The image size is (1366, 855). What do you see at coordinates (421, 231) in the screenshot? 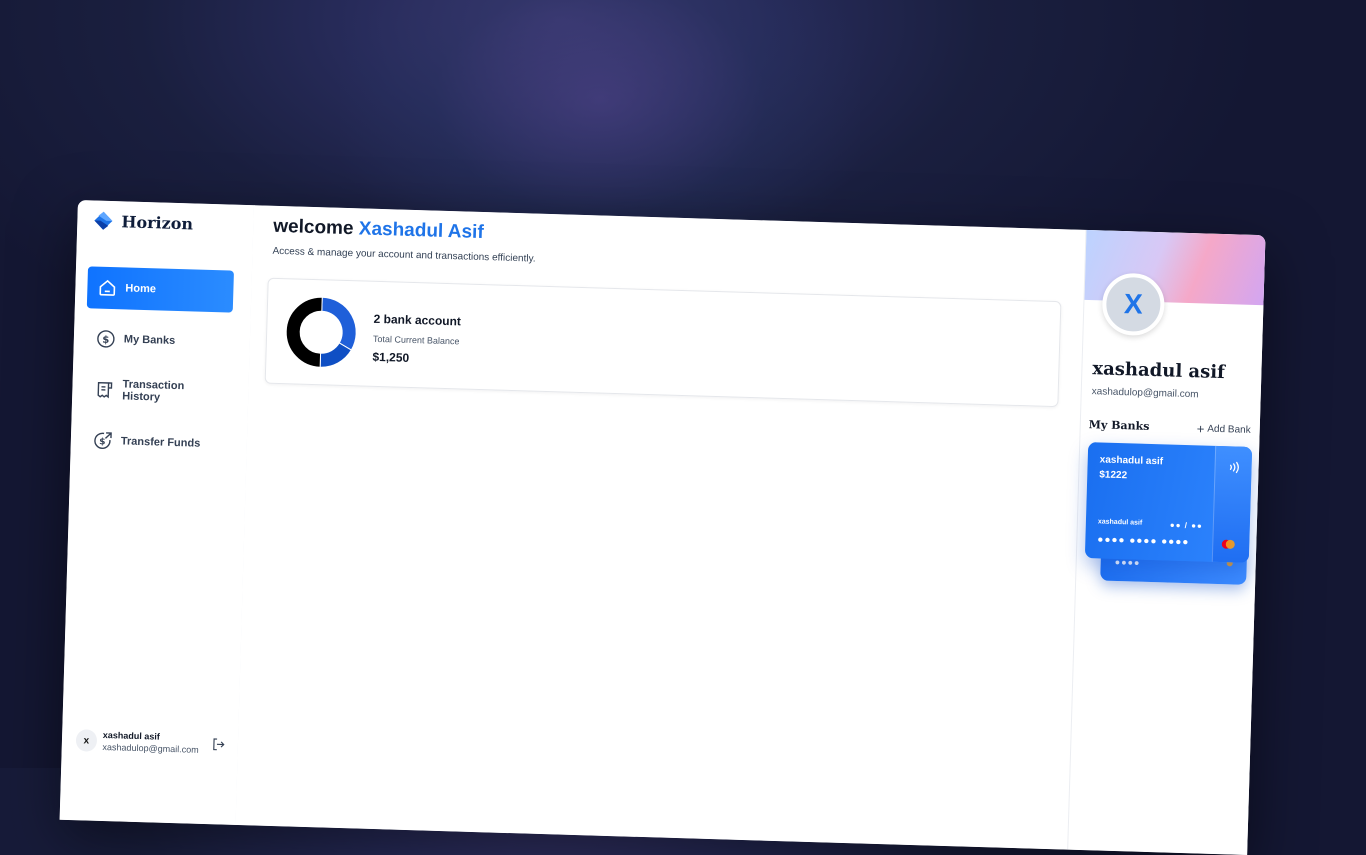
I see `welcome-user-name: Xashadul Asif` at bounding box center [421, 231].